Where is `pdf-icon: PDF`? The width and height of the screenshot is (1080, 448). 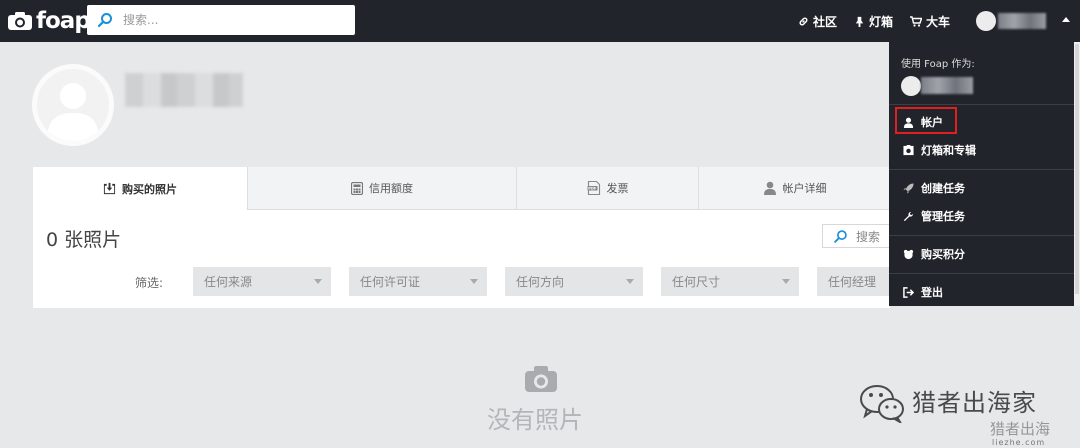 pdf-icon: PDF is located at coordinates (593, 188).